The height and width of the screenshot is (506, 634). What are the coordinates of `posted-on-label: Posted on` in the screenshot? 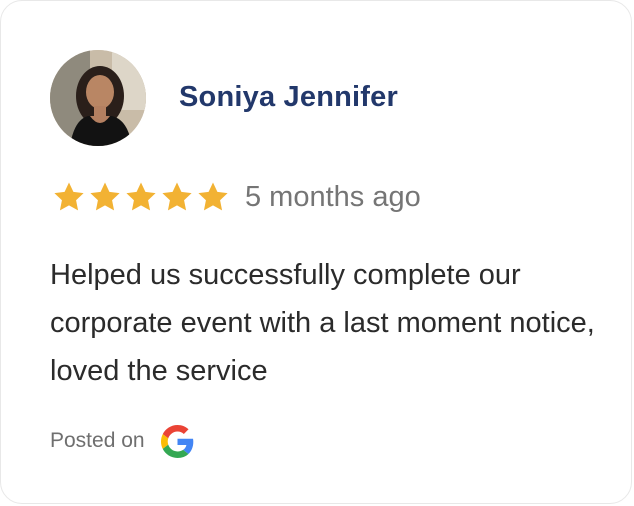 It's located at (97, 440).